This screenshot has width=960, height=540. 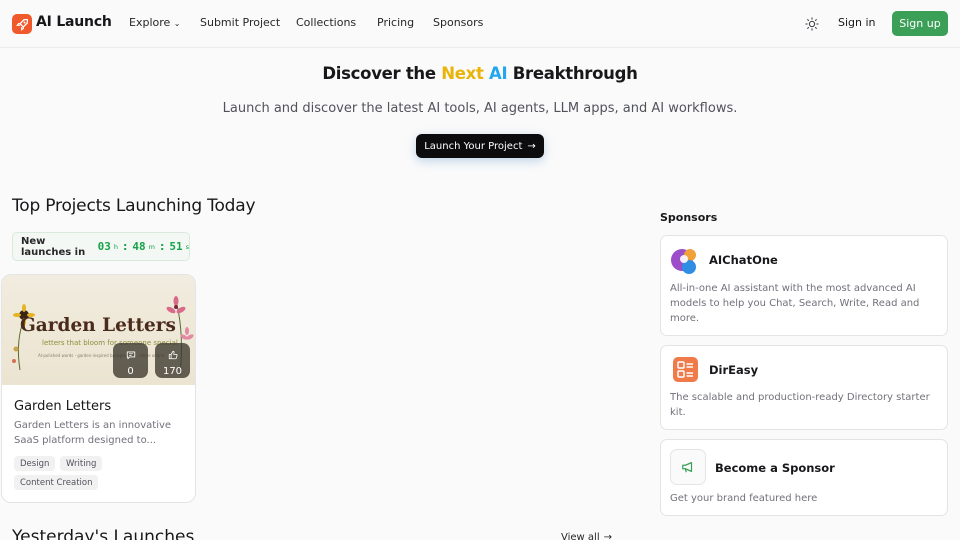 What do you see at coordinates (130, 371) in the screenshot?
I see `comment-count: 0` at bounding box center [130, 371].